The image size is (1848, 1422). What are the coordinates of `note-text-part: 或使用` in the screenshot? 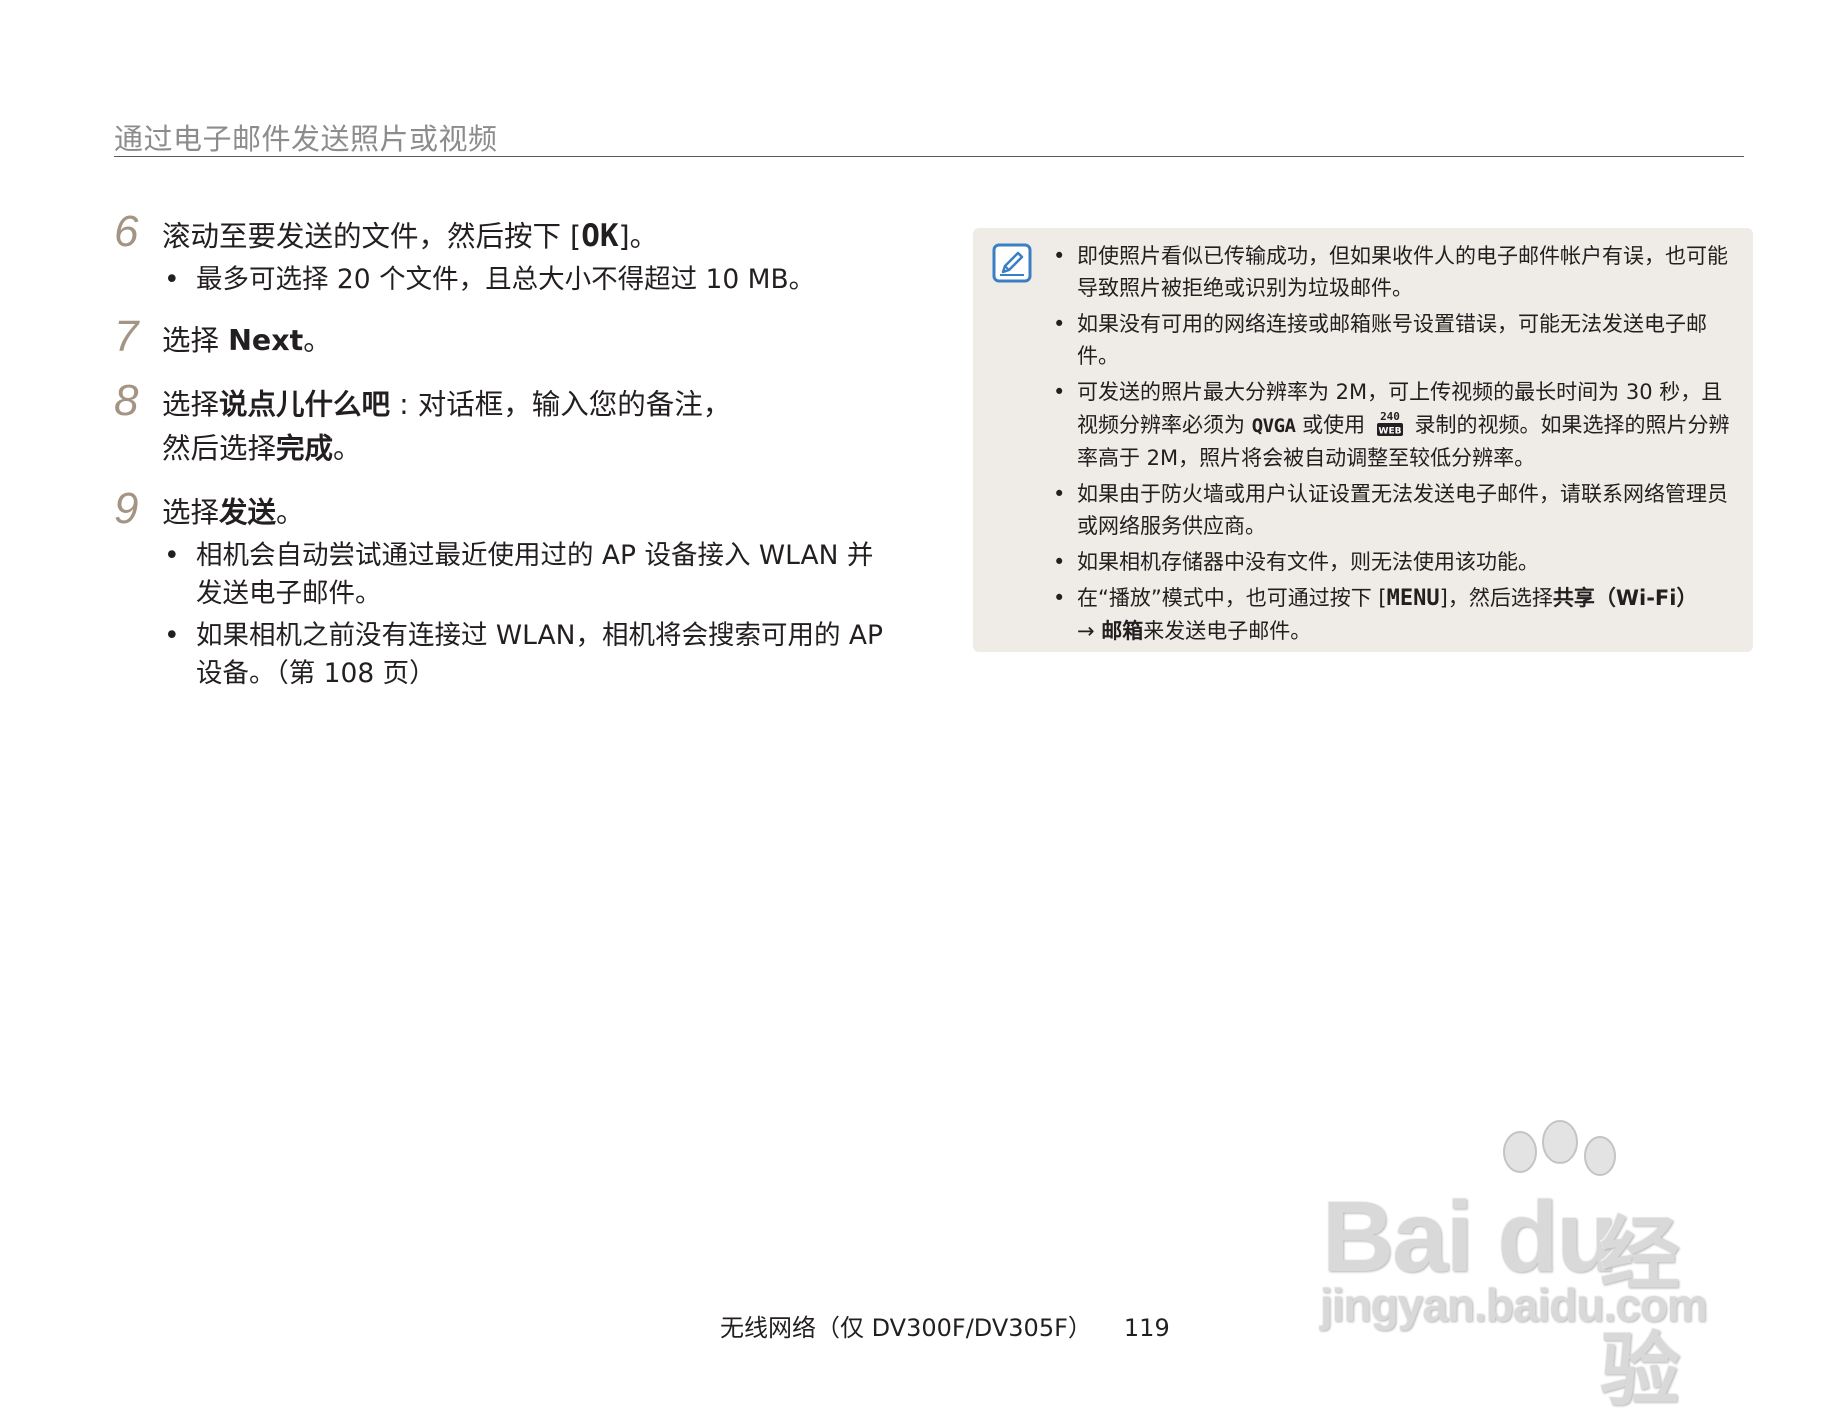 It's located at (1333, 425).